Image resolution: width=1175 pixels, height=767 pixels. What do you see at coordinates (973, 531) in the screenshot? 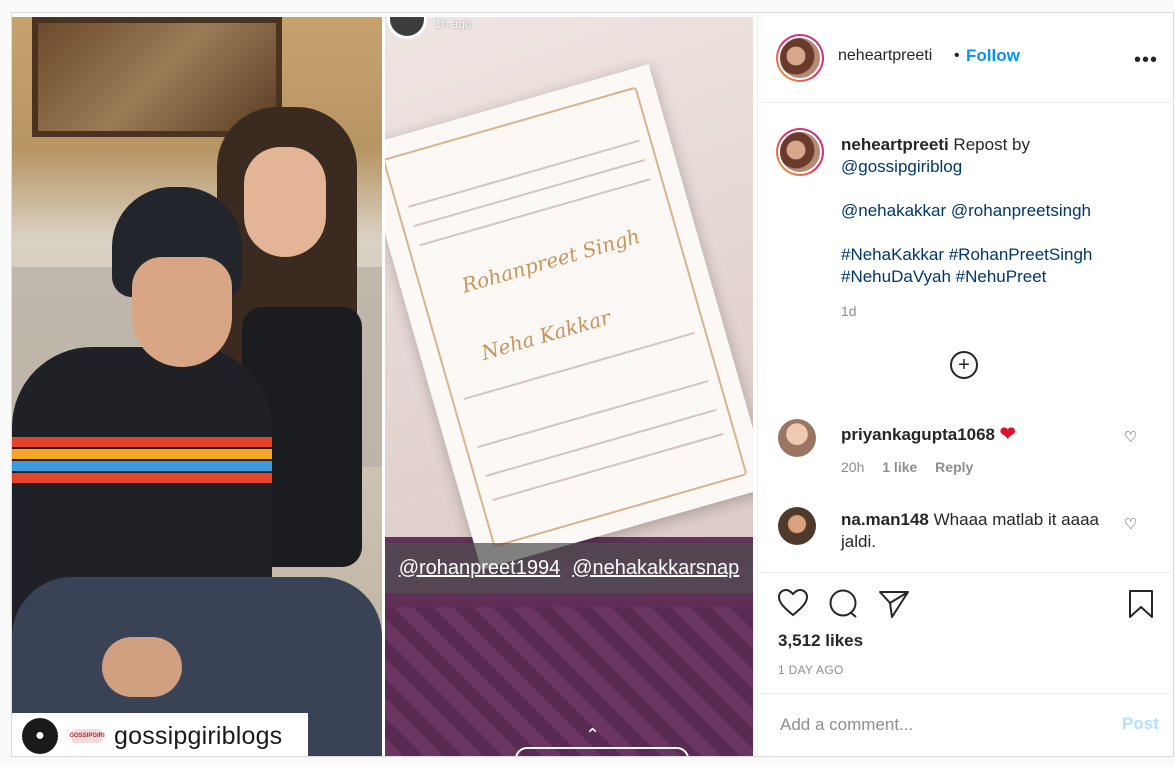
I see `comment-body: na.man148 Whaaa matlab it aaaa jaldi.` at bounding box center [973, 531].